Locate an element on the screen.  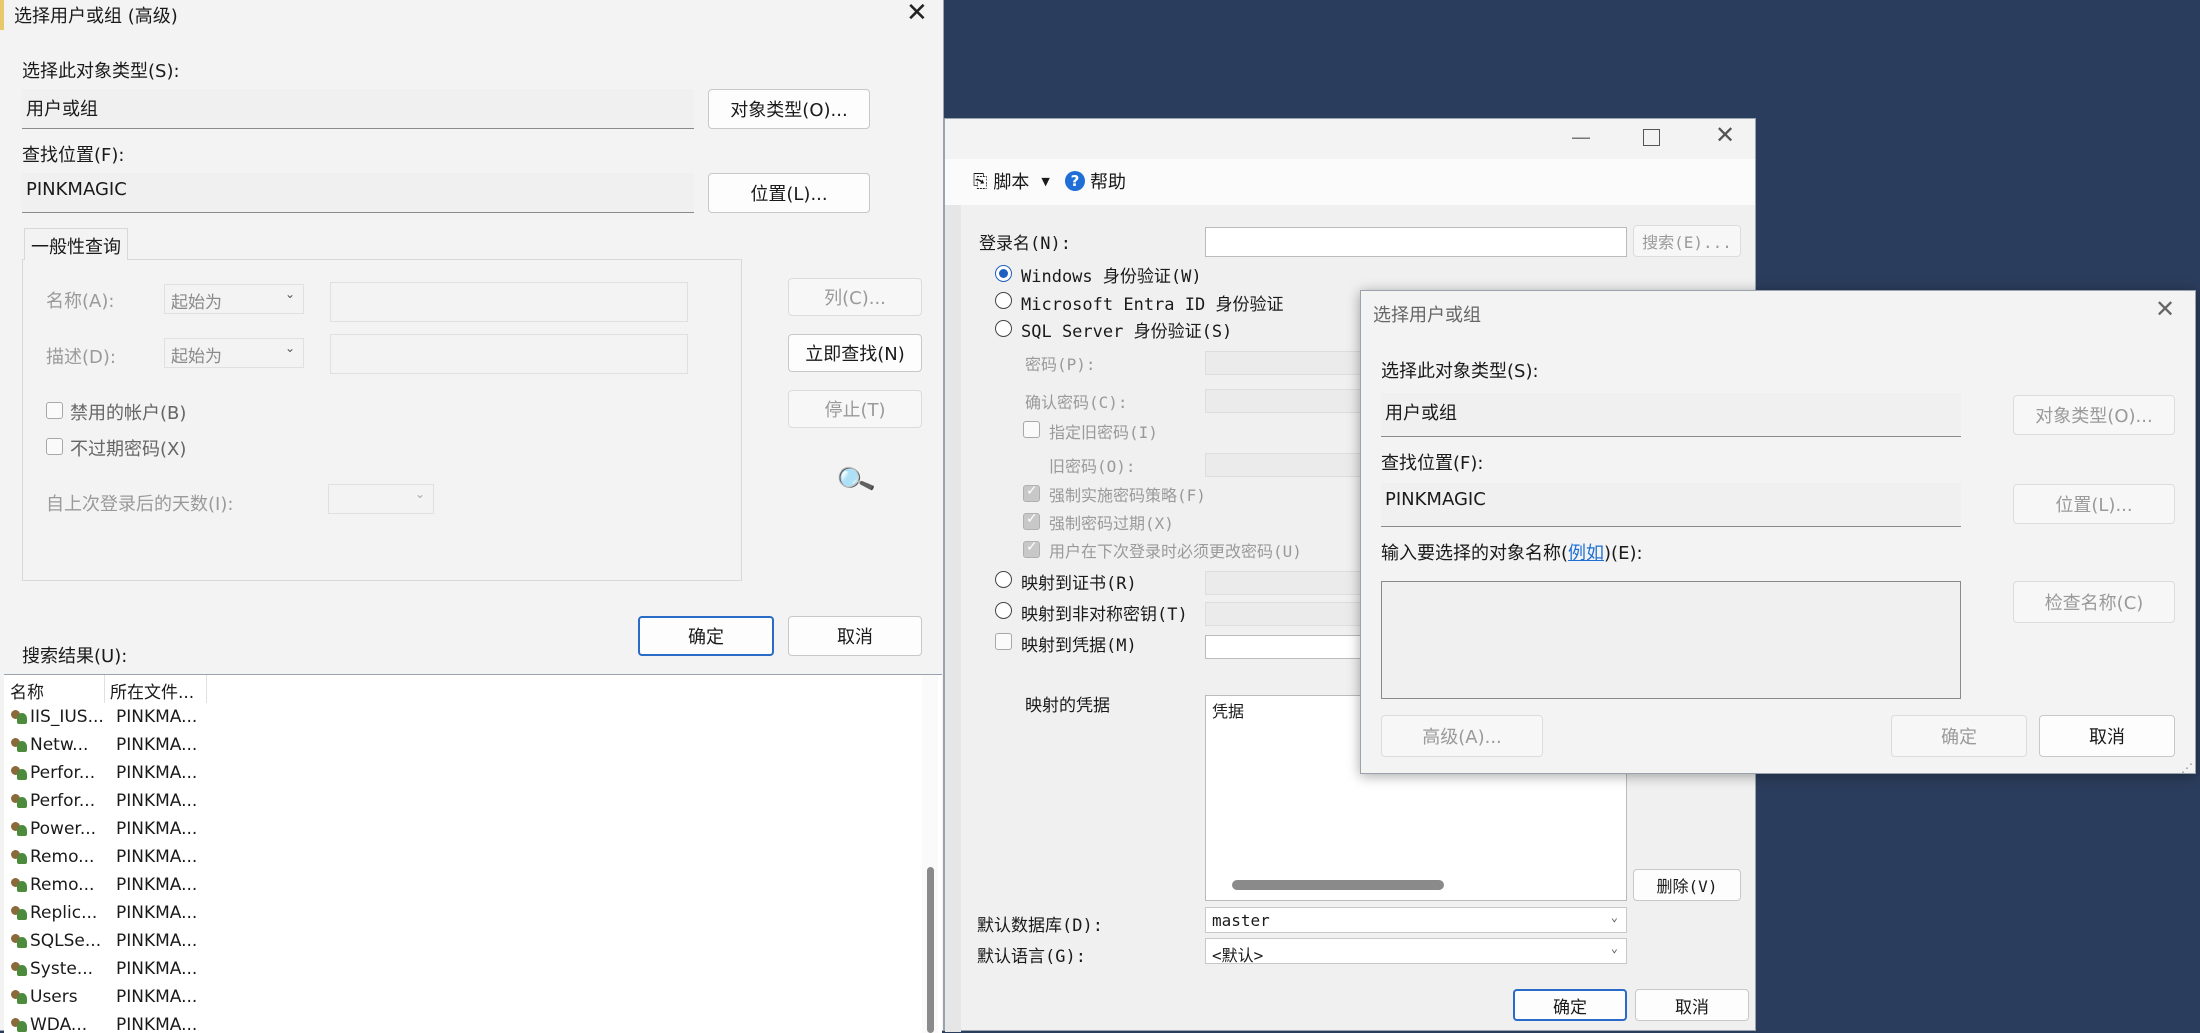
map-certificate-label: 映射到证书(R) is located at coordinates (1079, 584).